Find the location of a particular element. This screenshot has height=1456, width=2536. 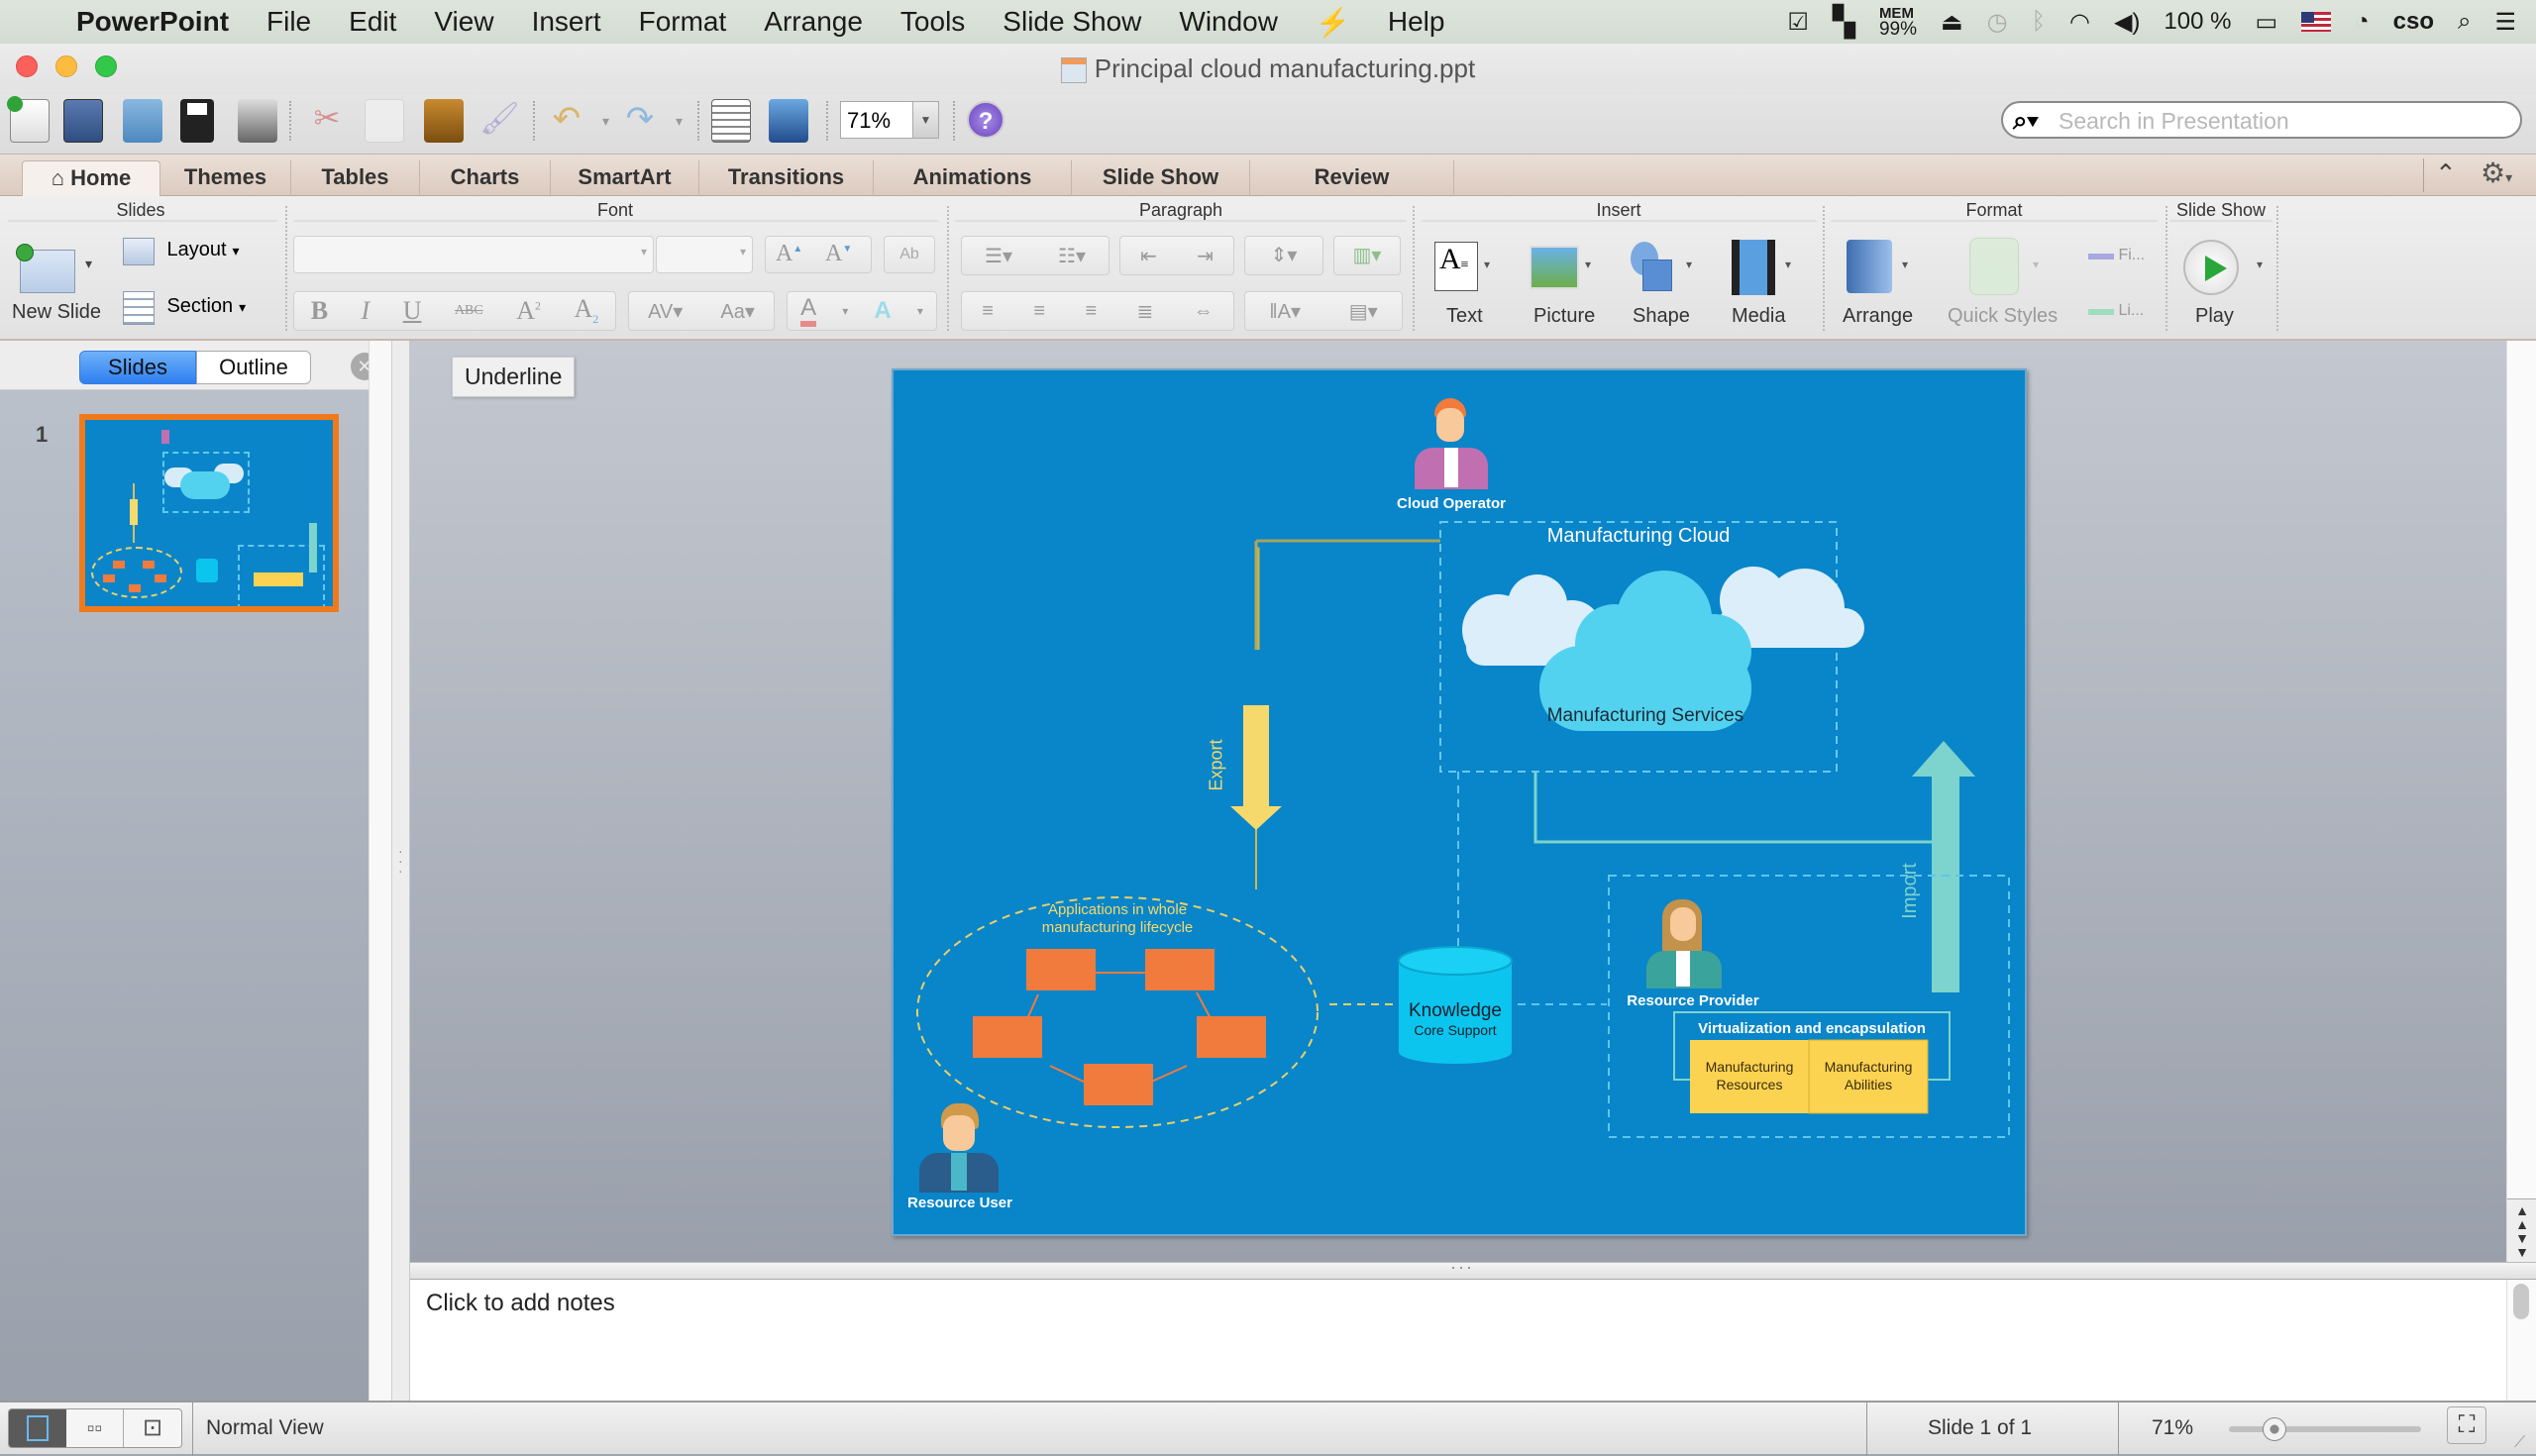

menu-help: Help is located at coordinates (1416, 22).